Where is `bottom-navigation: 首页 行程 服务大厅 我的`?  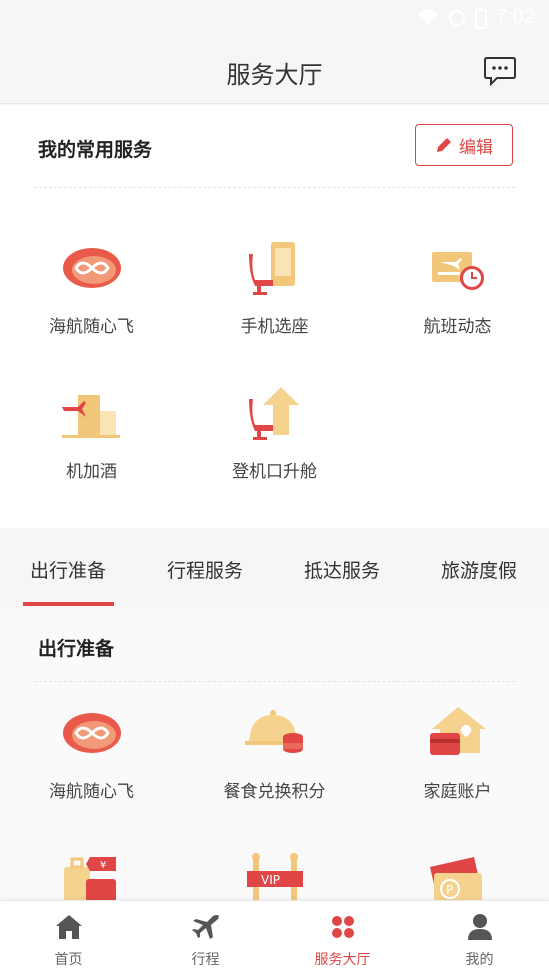
bottom-navigation: 首页 行程 服务大厅 我的 is located at coordinates (274, 938).